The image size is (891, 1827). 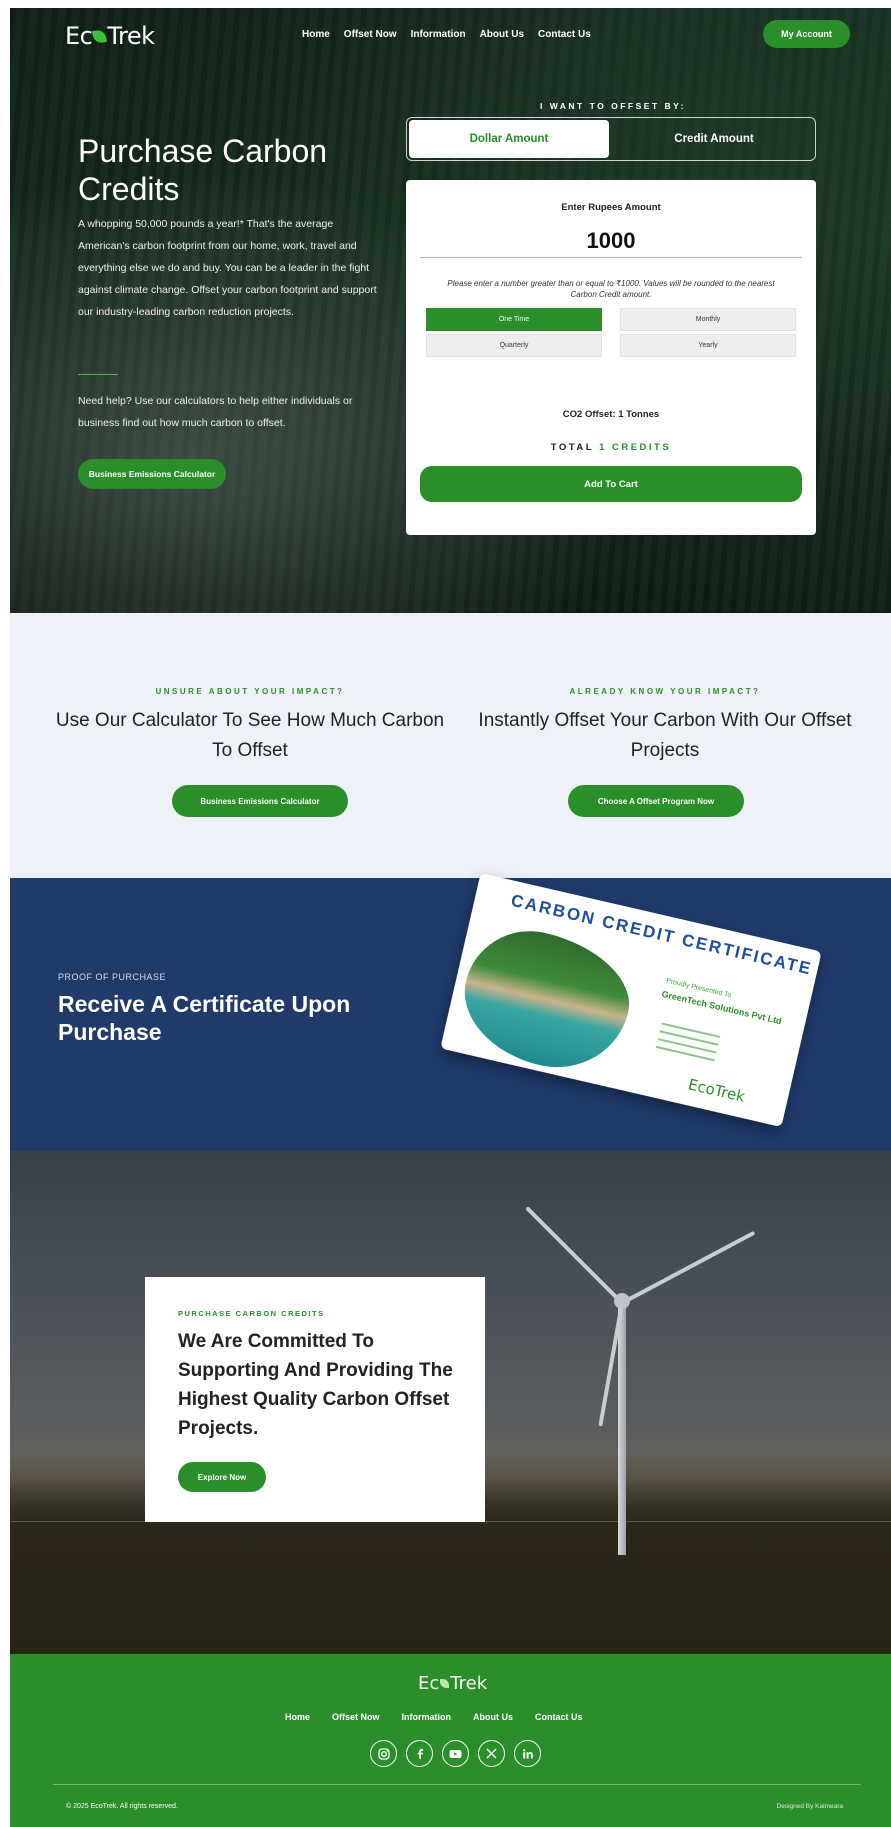 I want to click on site-logo: Ec Trek, so click(x=110, y=36).